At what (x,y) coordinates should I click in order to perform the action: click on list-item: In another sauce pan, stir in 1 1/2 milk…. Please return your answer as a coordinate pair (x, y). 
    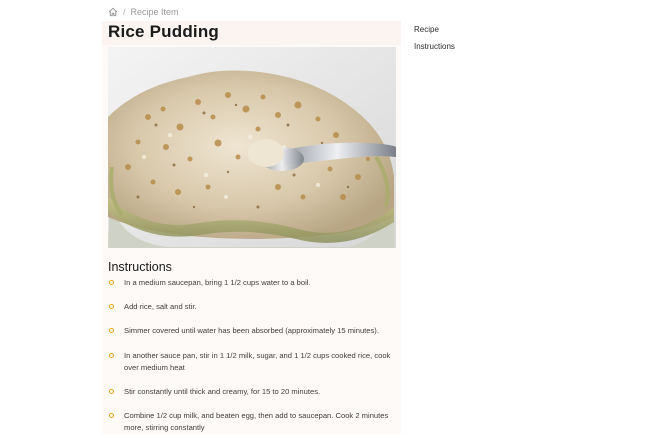
    Looking at the image, I should click on (252, 362).